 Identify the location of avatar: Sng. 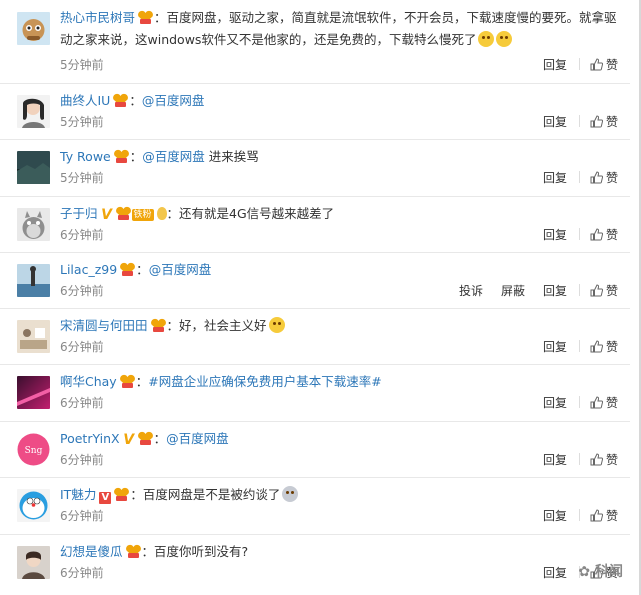
(33, 449).